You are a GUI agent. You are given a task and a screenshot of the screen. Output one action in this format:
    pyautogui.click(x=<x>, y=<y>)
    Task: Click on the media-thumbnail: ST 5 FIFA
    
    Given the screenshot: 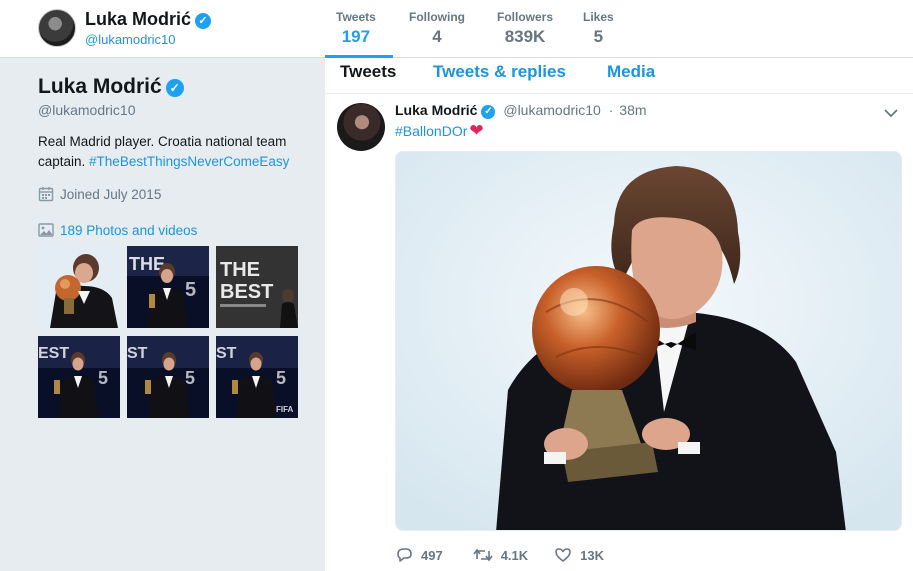 What is the action you would take?
    pyautogui.click(x=257, y=377)
    